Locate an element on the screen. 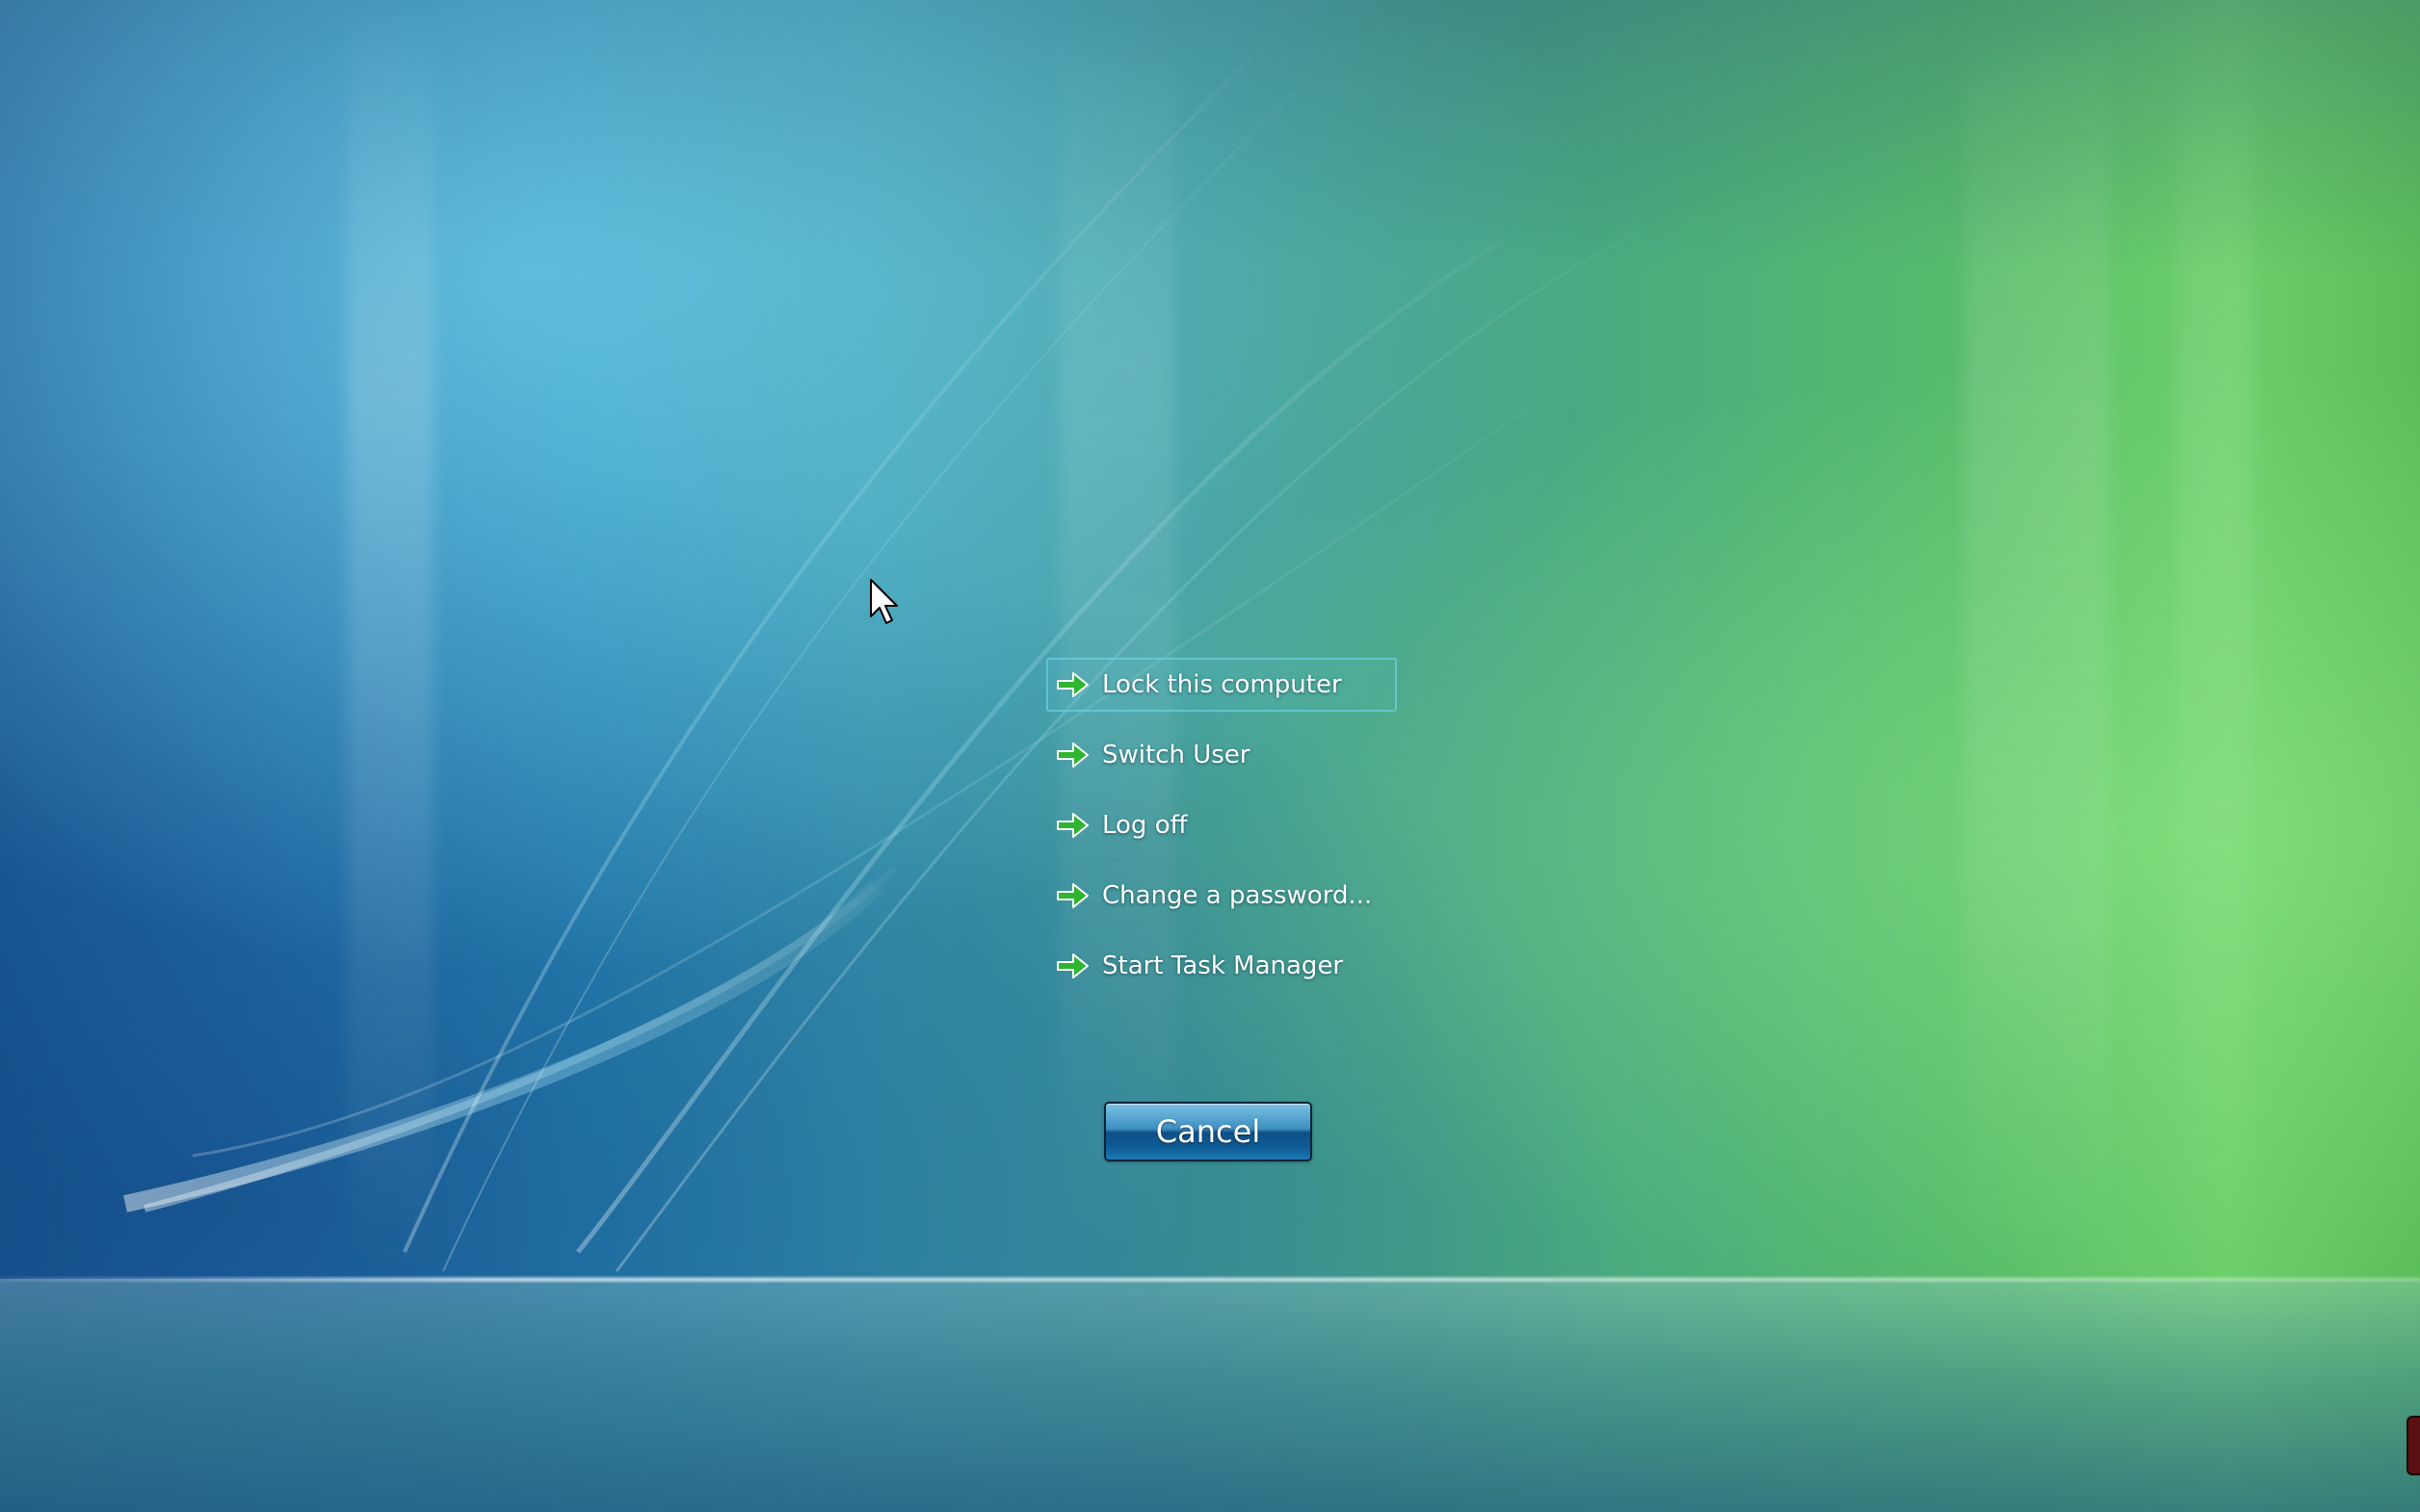 This screenshot has width=2420, height=1512. task-manager-option: Start Task Manager is located at coordinates (1221, 966).